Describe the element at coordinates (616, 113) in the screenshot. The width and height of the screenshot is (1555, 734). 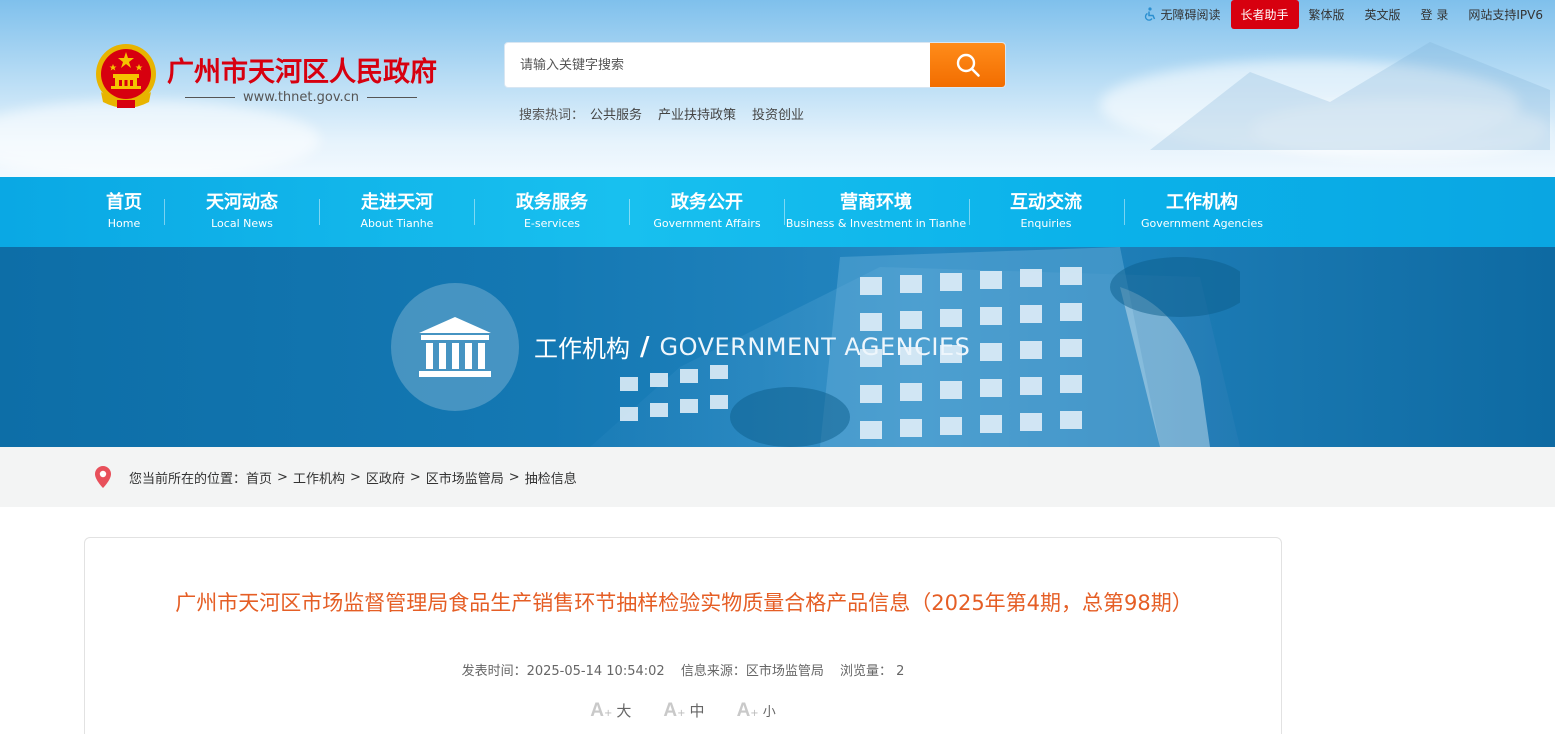
I see `hot-word-link: 公共服务` at that location.